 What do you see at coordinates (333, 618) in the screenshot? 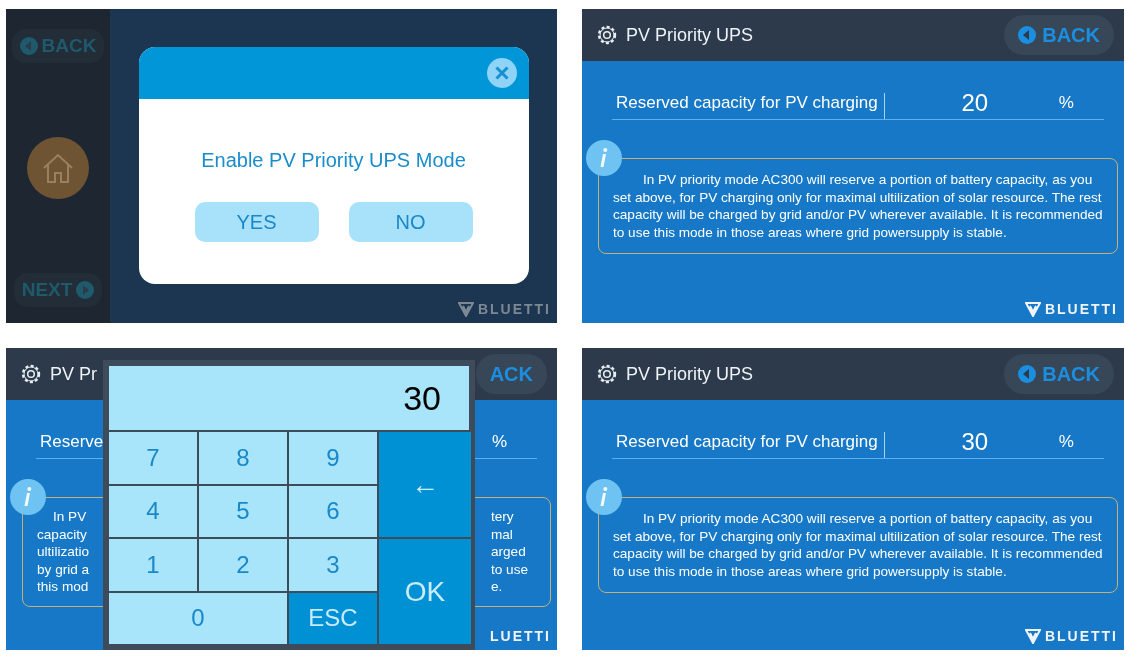
I see `keypad-key: ESC` at bounding box center [333, 618].